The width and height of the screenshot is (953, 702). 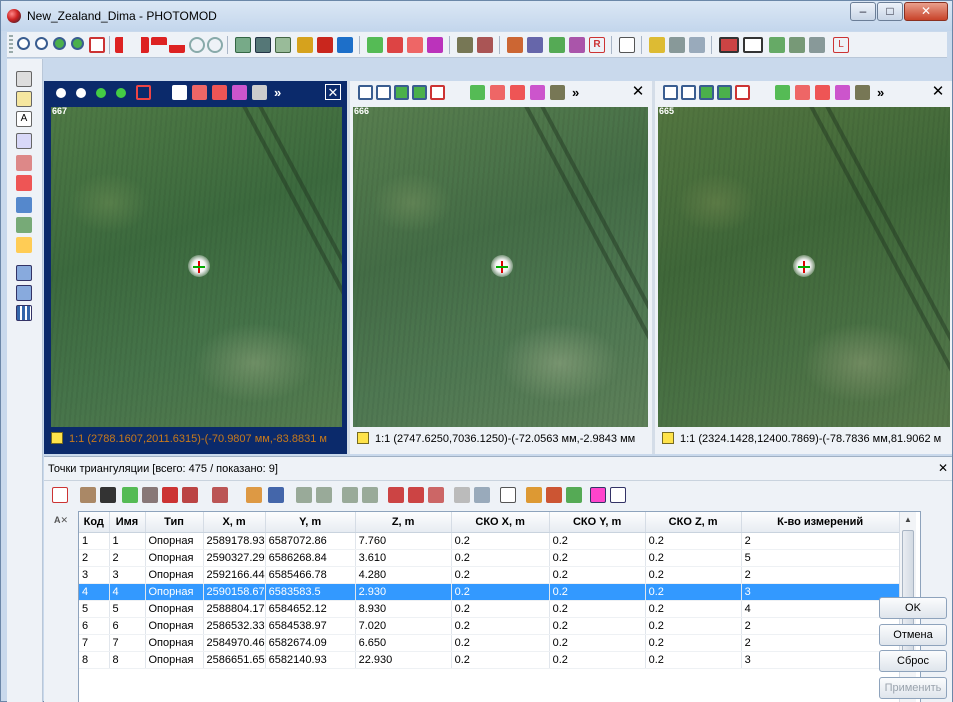 I want to click on point-icon, so click(x=24, y=163).